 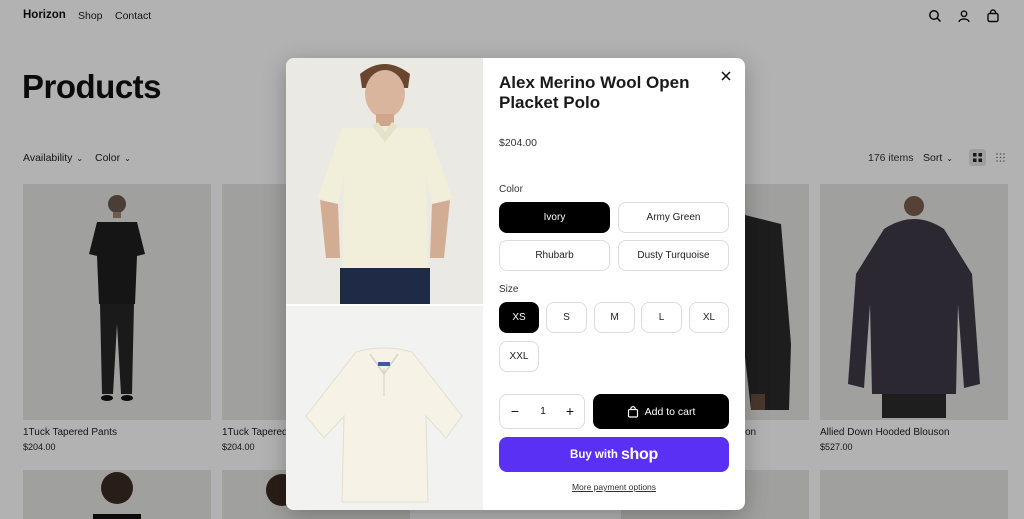 What do you see at coordinates (509, 289) in the screenshot?
I see `size-label: Size` at bounding box center [509, 289].